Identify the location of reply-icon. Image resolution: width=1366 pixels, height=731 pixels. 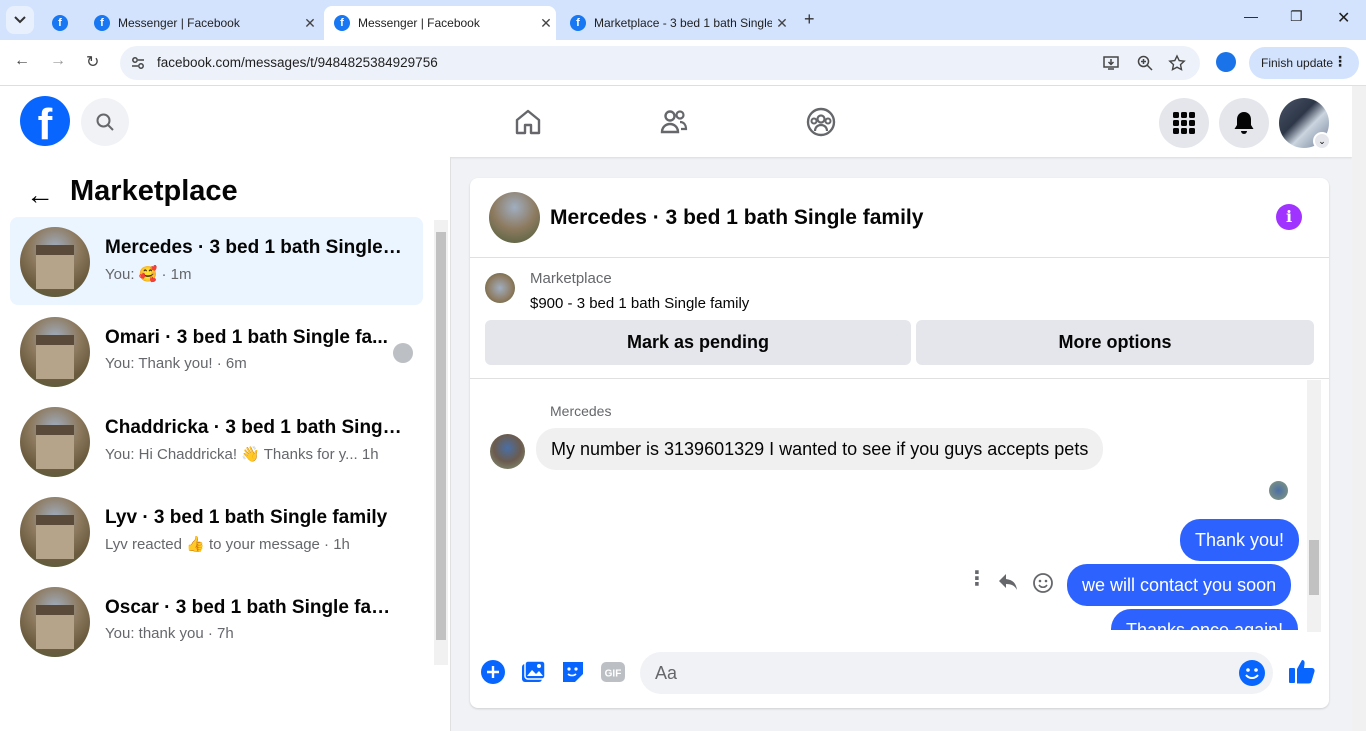
(1008, 582).